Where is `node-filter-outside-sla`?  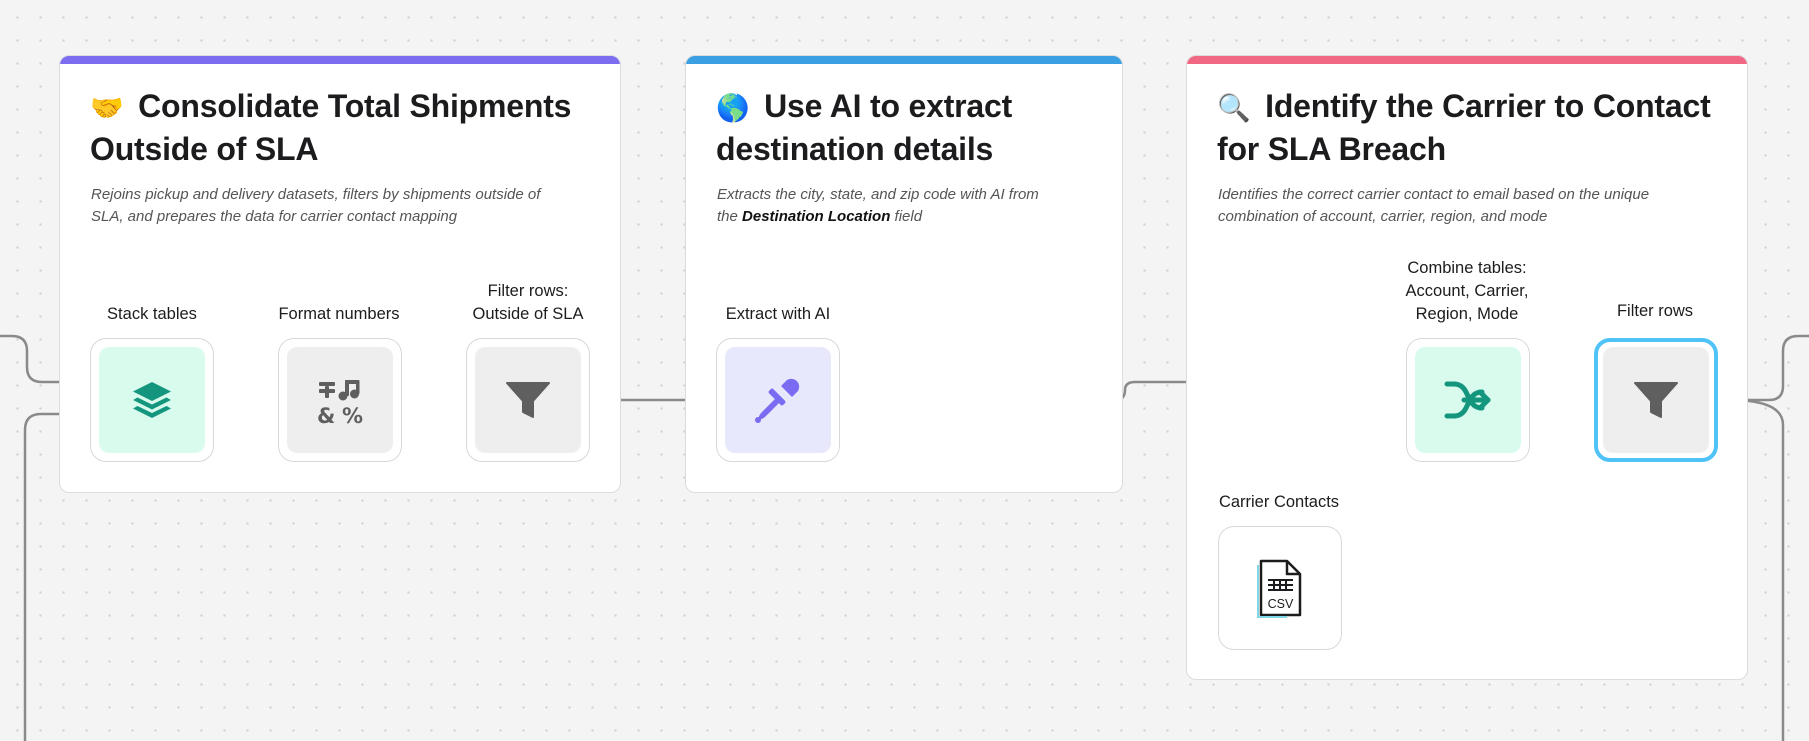
node-filter-outside-sla is located at coordinates (528, 400).